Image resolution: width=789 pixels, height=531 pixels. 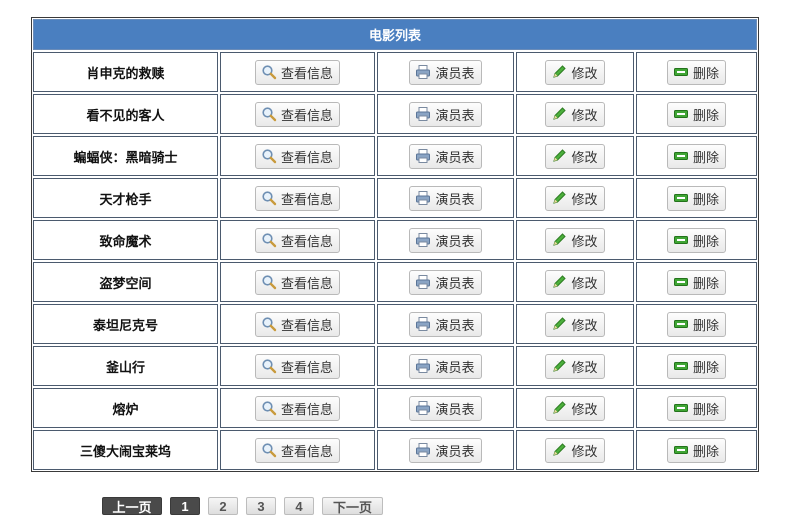 I want to click on prev-page-button: 上一页, so click(x=132, y=506).